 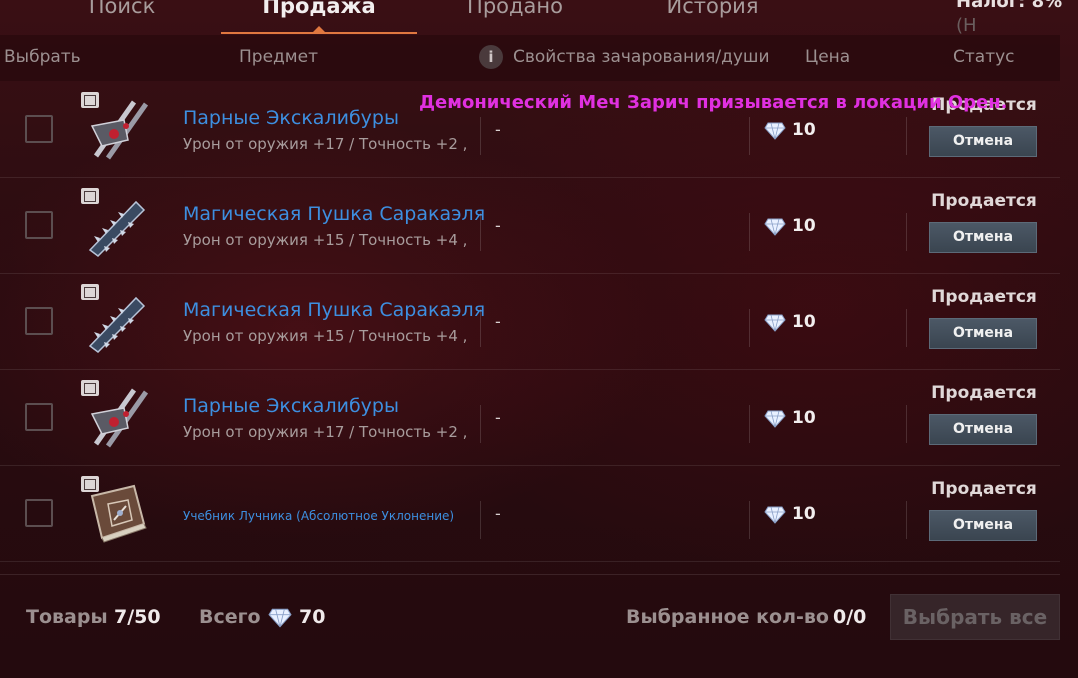 I want to click on total-value: 70, so click(x=312, y=617).